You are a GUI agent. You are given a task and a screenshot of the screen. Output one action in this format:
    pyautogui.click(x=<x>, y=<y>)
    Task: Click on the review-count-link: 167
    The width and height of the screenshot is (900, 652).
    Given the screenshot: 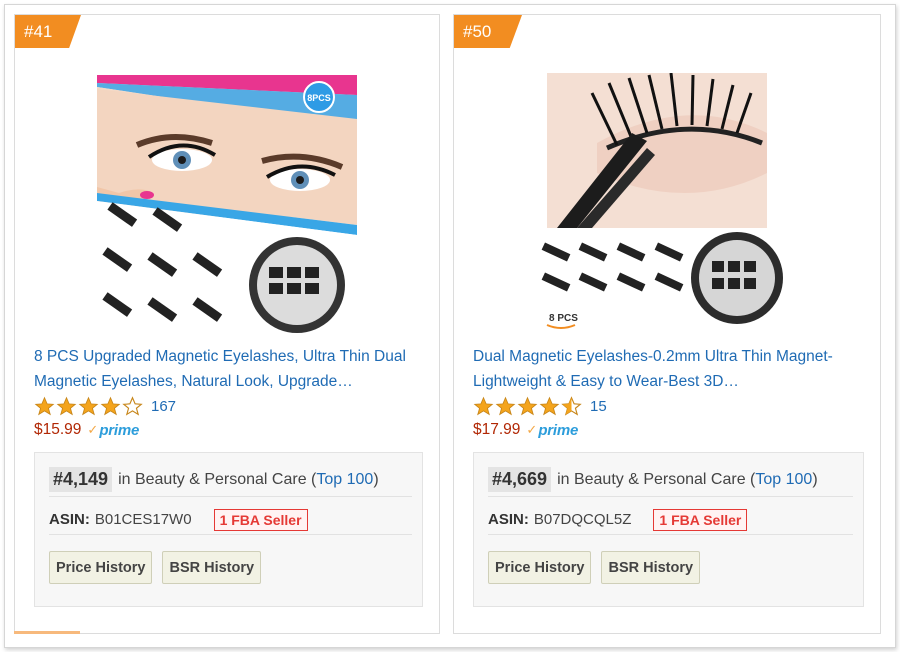 What is the action you would take?
    pyautogui.click(x=163, y=406)
    